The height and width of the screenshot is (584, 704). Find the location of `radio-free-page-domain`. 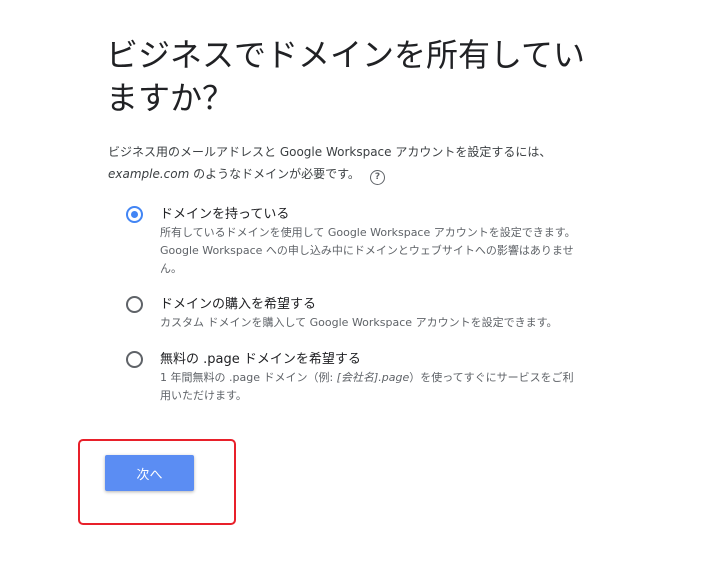

radio-free-page-domain is located at coordinates (134, 359).